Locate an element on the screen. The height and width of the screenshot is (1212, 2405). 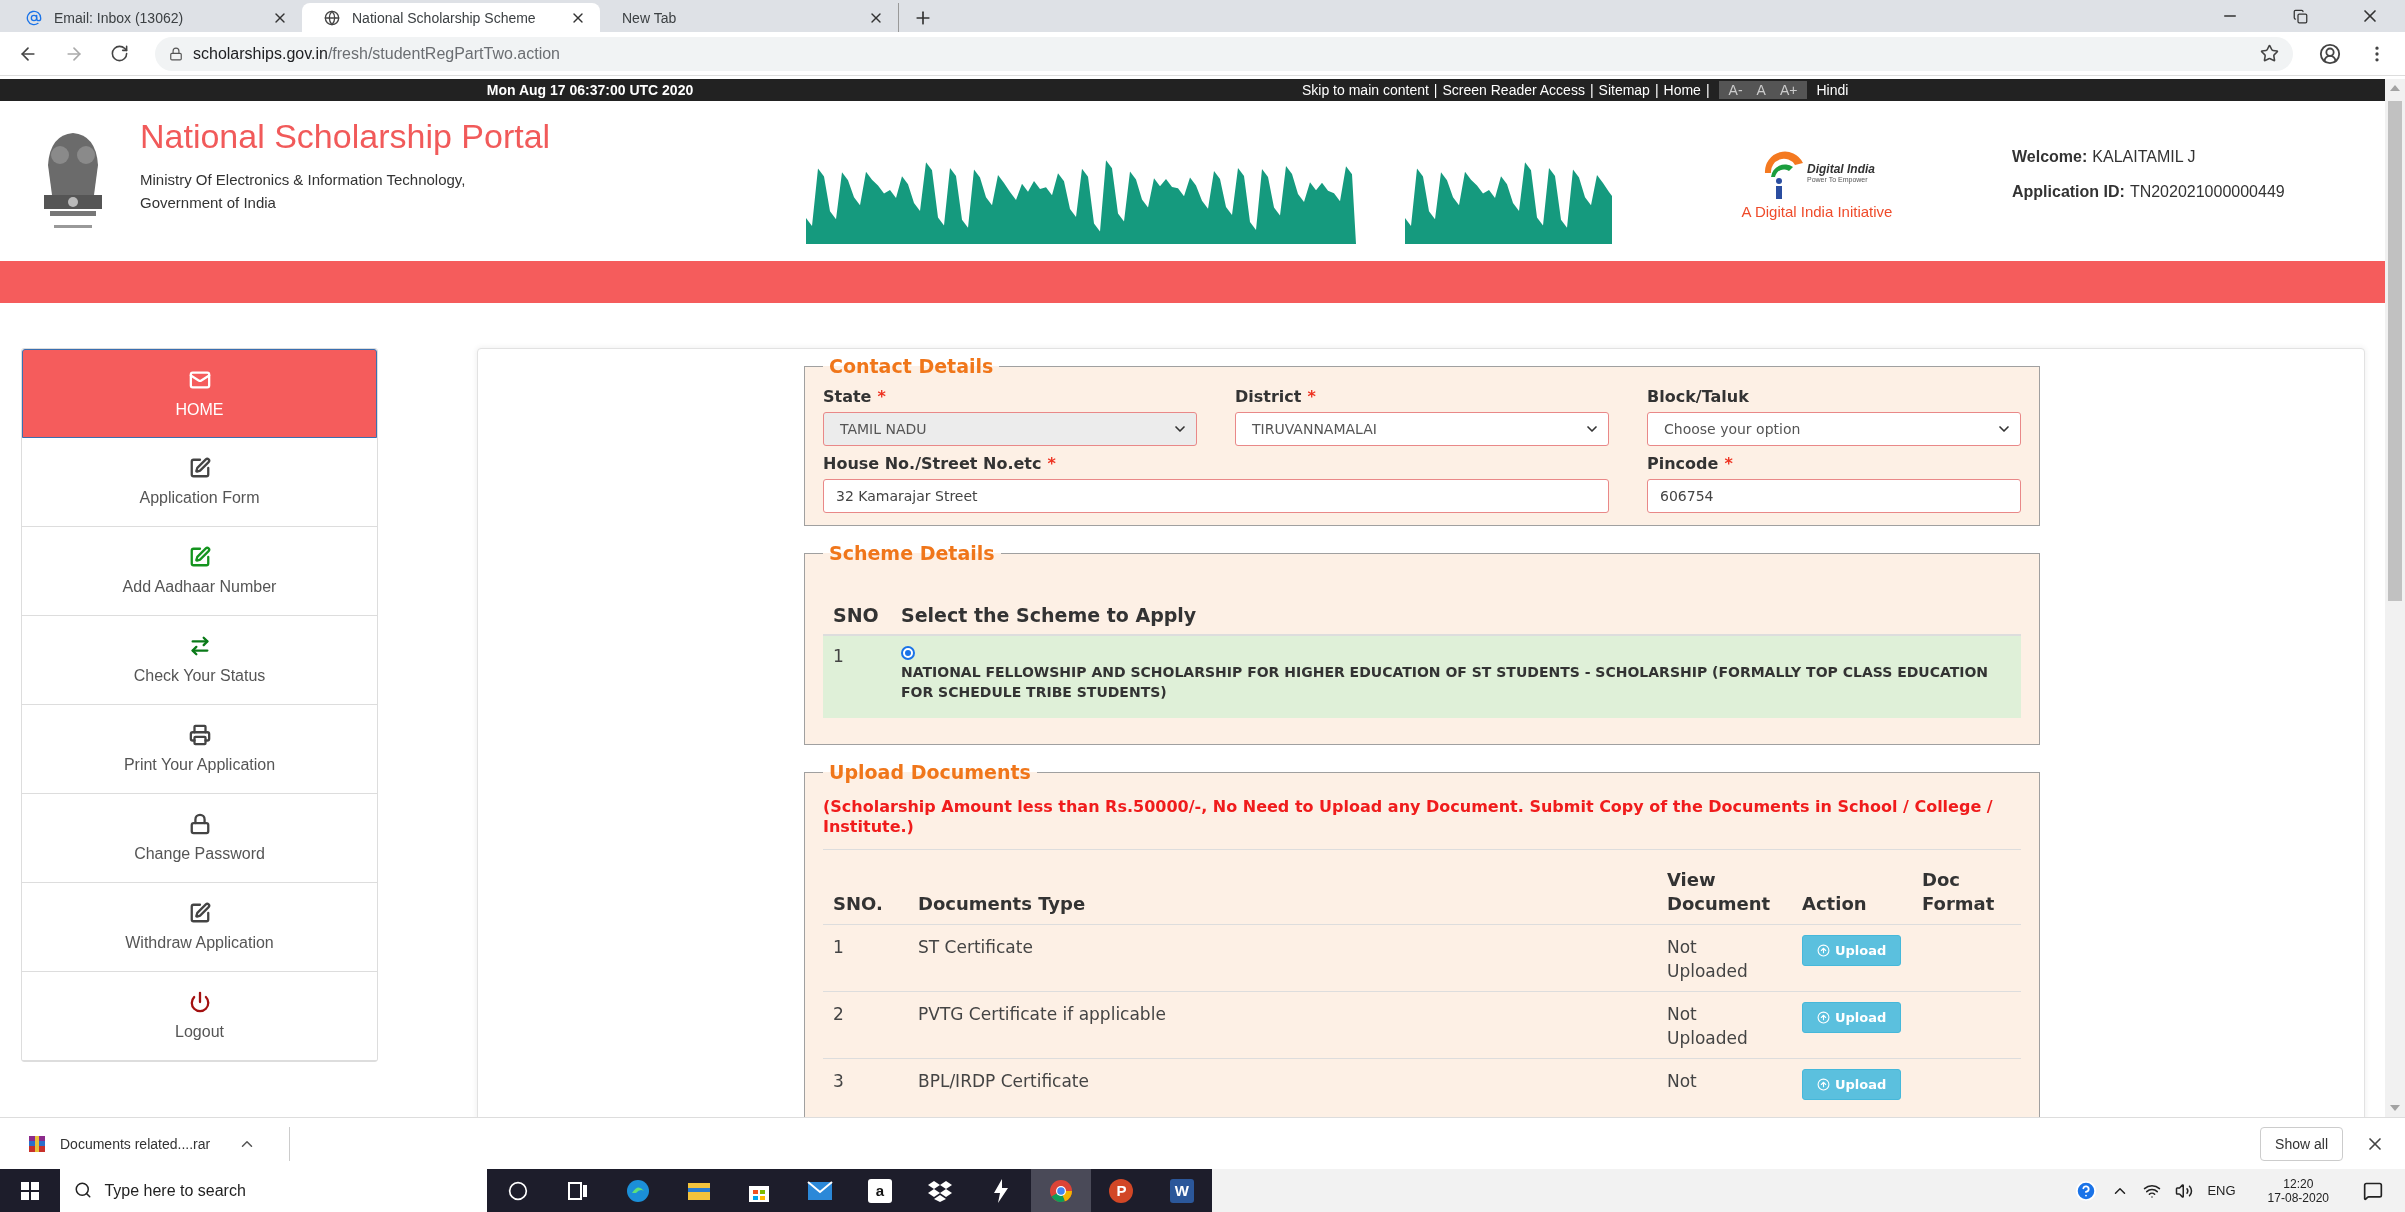
ministry-text: Government of India is located at coordinates (208, 203).